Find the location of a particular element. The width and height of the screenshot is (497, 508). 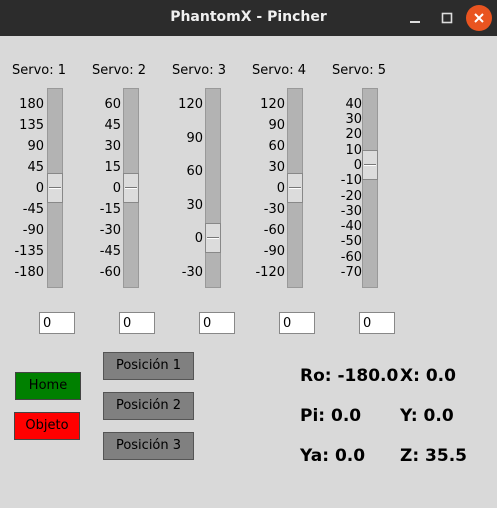

servo-2-tick: -15 is located at coordinates (110, 209).